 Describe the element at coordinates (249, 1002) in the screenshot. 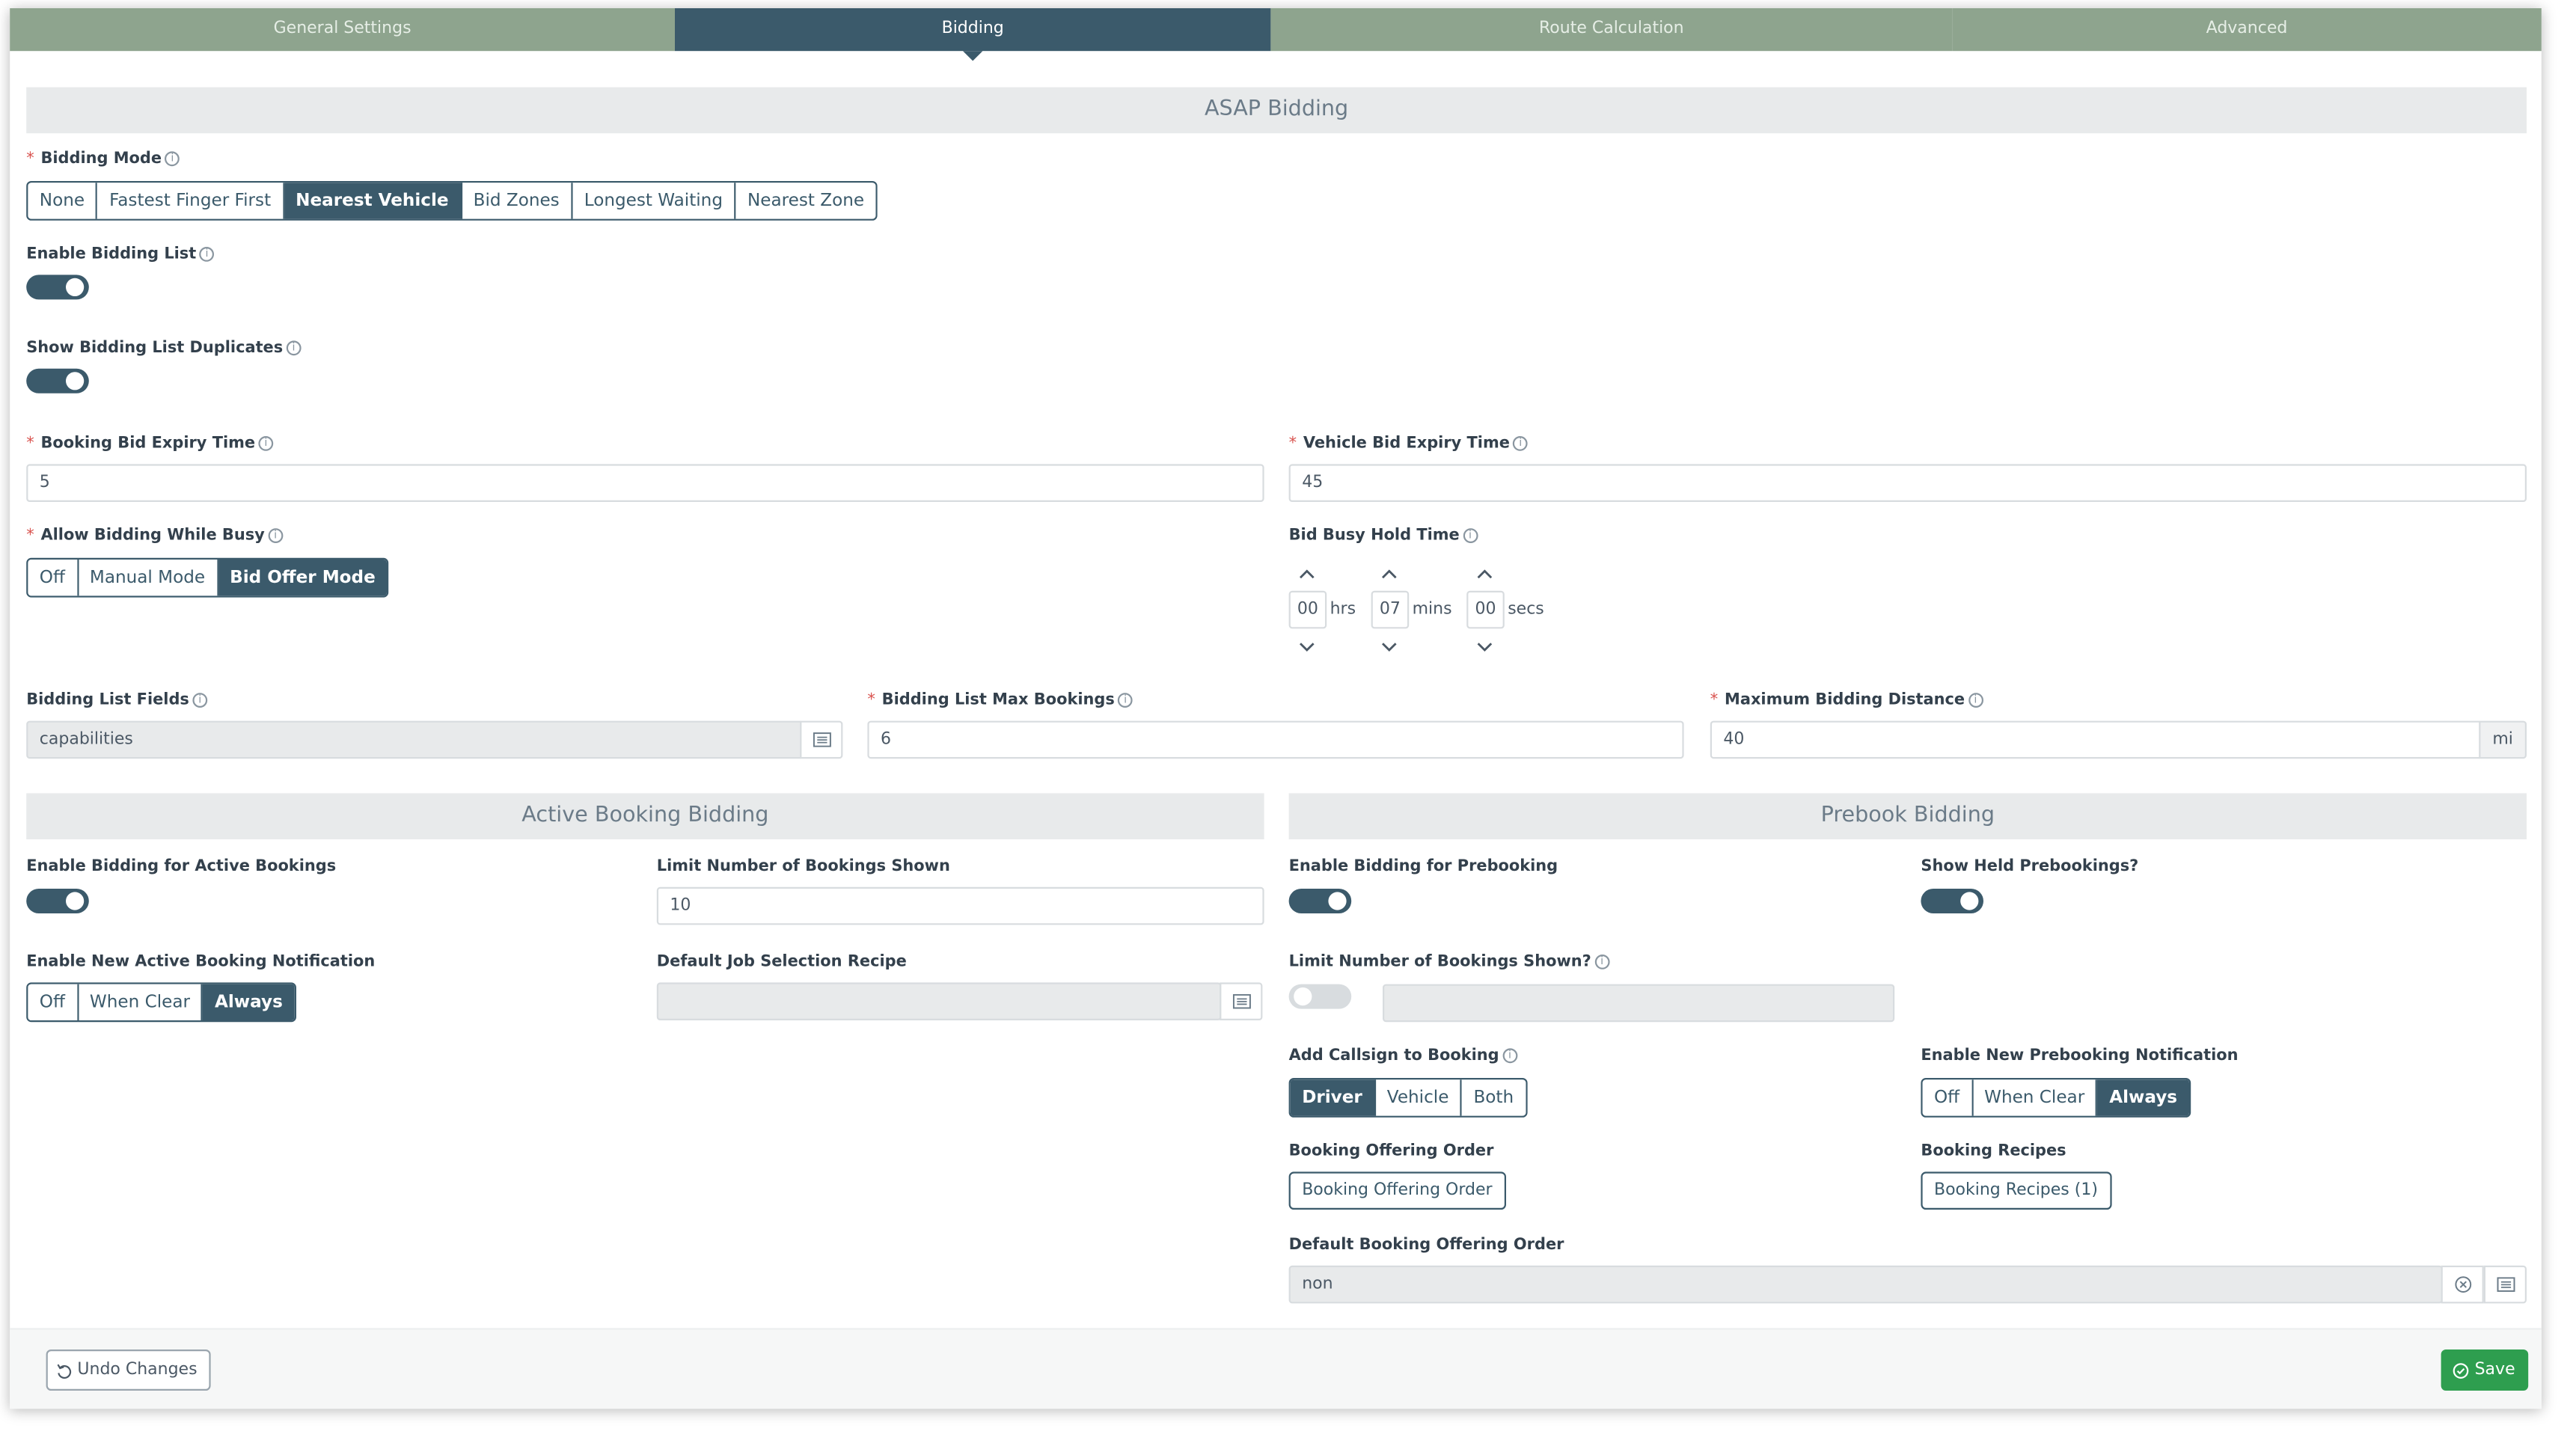

I see `active-notification-always: Always` at that location.